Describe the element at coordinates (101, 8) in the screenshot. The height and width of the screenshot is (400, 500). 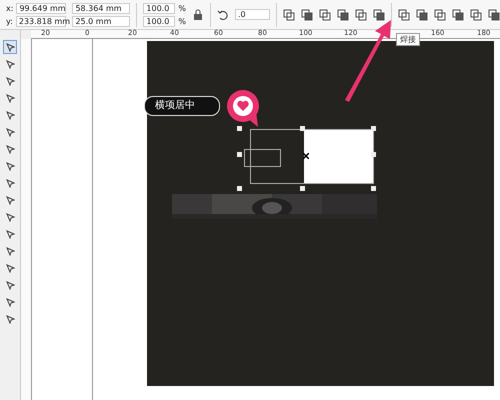
I see `size-field: 58.364 mm` at that location.